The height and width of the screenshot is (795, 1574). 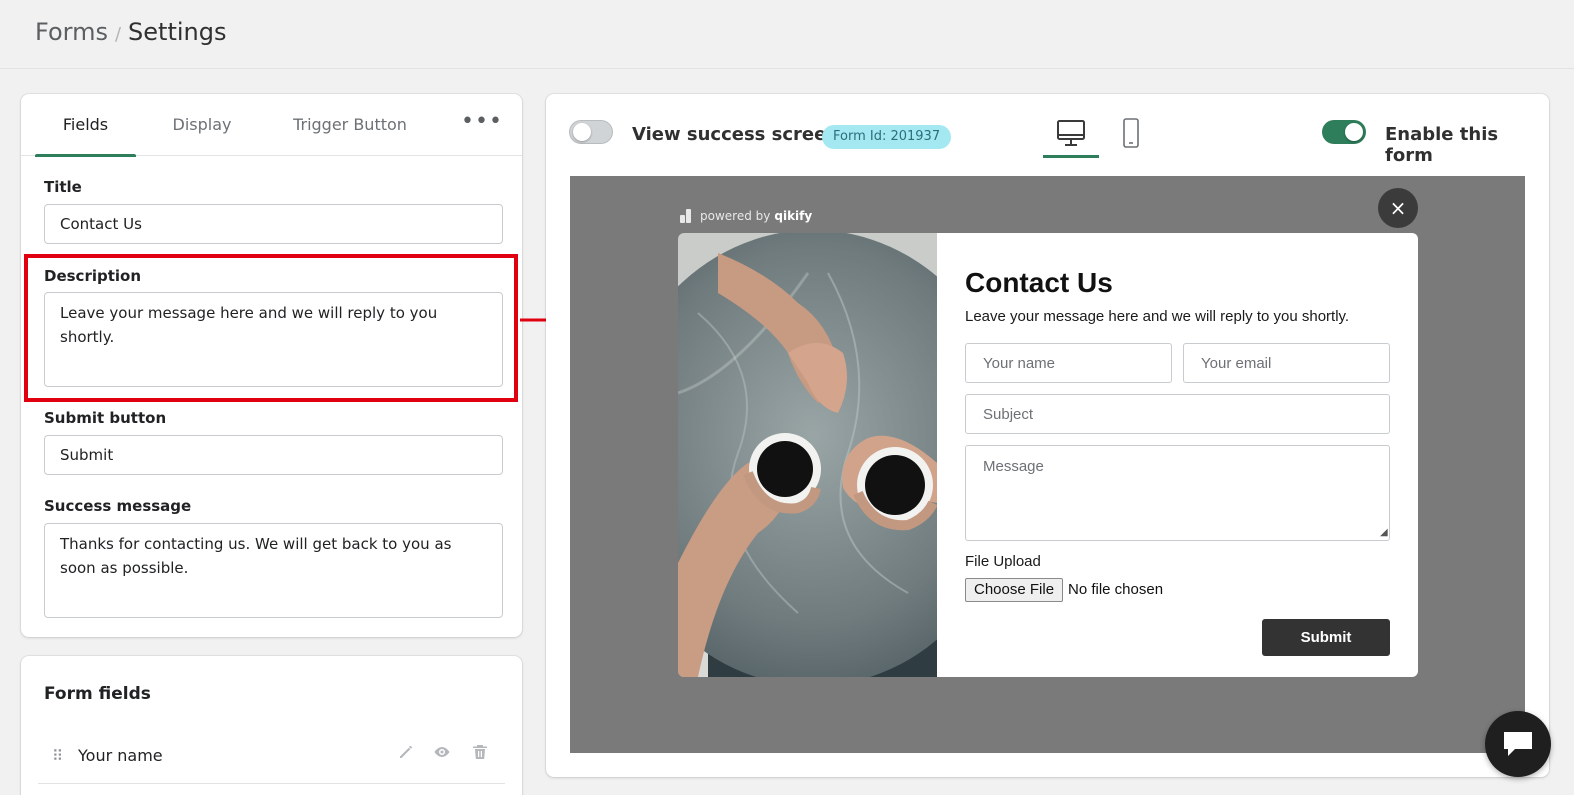 What do you see at coordinates (202, 125) in the screenshot?
I see `tab-display: Display` at bounding box center [202, 125].